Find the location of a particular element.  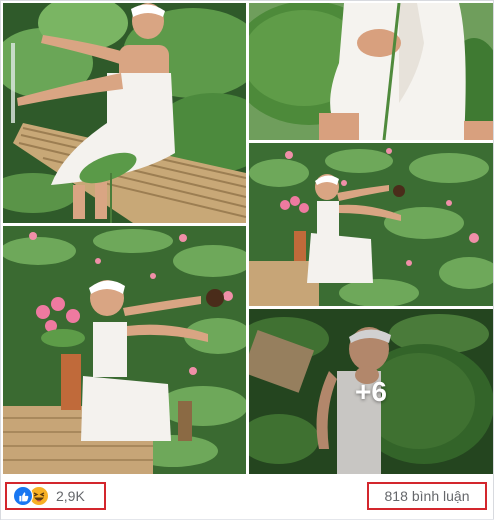

photo-2-image is located at coordinates (371, 71).